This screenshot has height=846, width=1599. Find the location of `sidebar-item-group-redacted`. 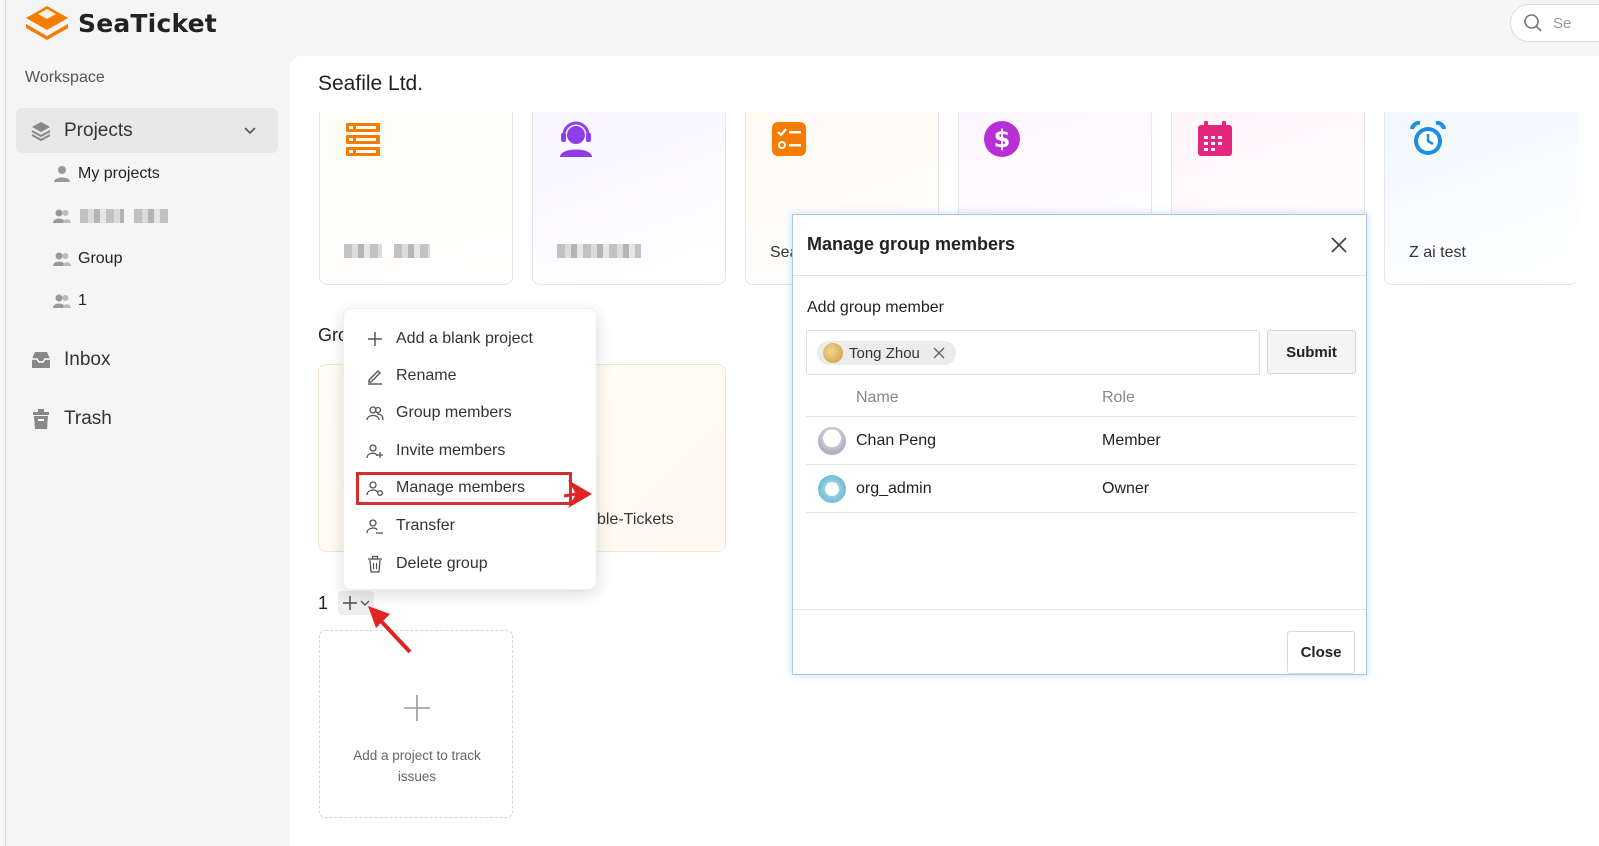

sidebar-item-group-redacted is located at coordinates (110, 216).